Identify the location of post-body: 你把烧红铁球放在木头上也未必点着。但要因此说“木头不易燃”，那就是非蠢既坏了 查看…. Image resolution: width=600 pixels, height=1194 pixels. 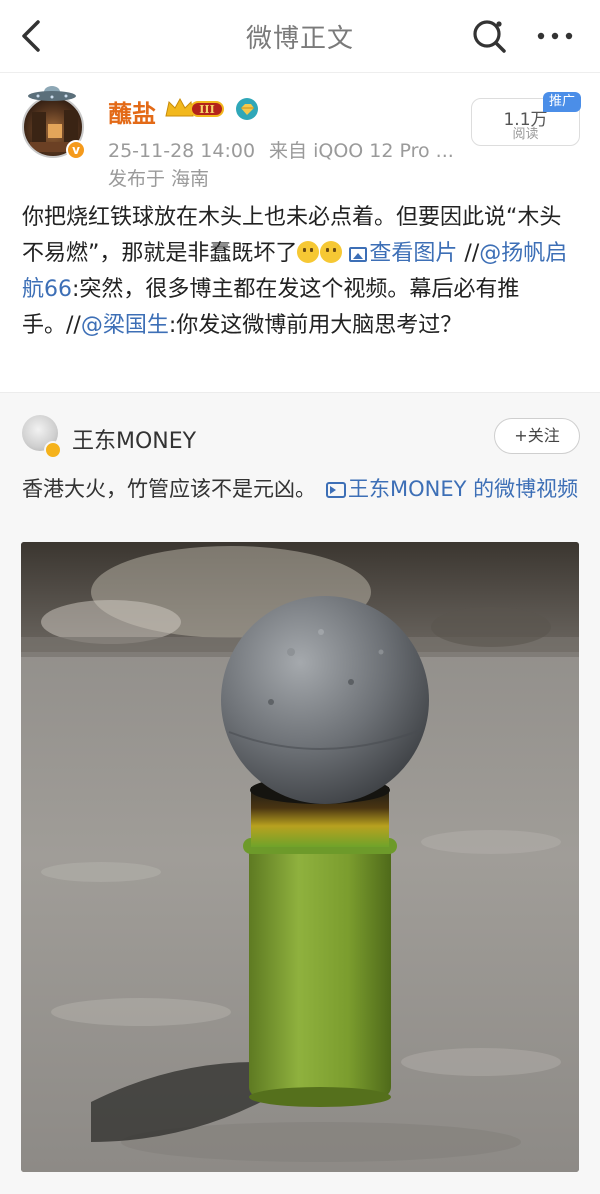
(302, 272).